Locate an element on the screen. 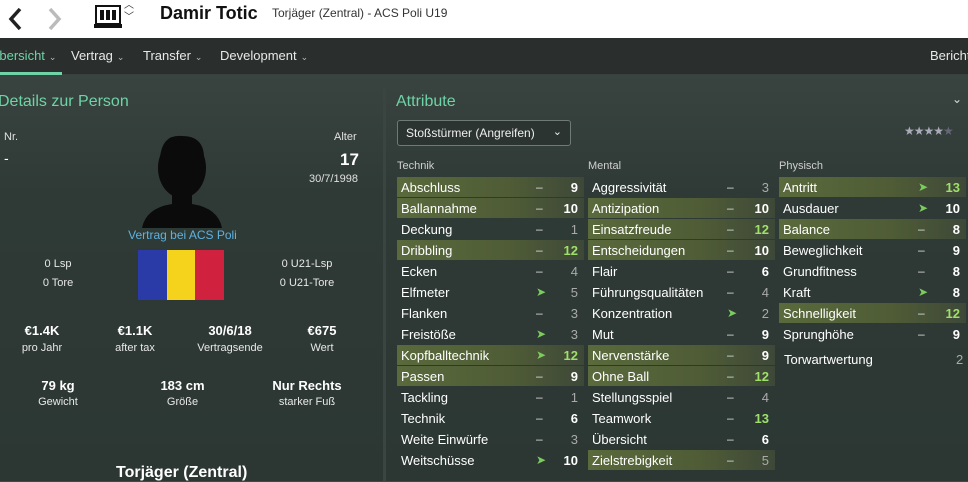  attribute-row: Abschluss – 9 is located at coordinates (490, 187).